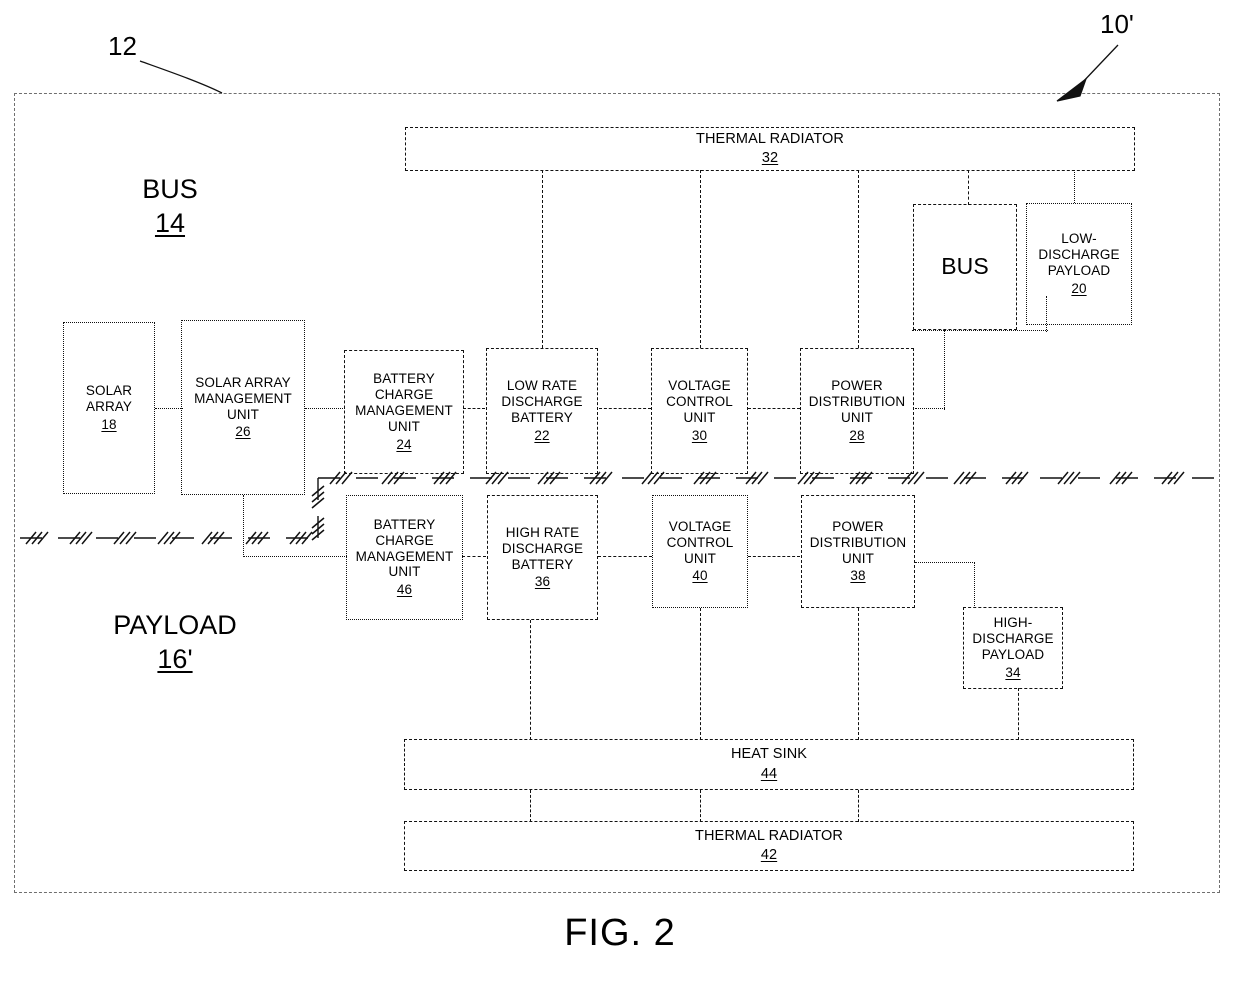 Image resolution: width=1240 pixels, height=981 pixels. What do you see at coordinates (700, 576) in the screenshot?
I see `block-ref: 40` at bounding box center [700, 576].